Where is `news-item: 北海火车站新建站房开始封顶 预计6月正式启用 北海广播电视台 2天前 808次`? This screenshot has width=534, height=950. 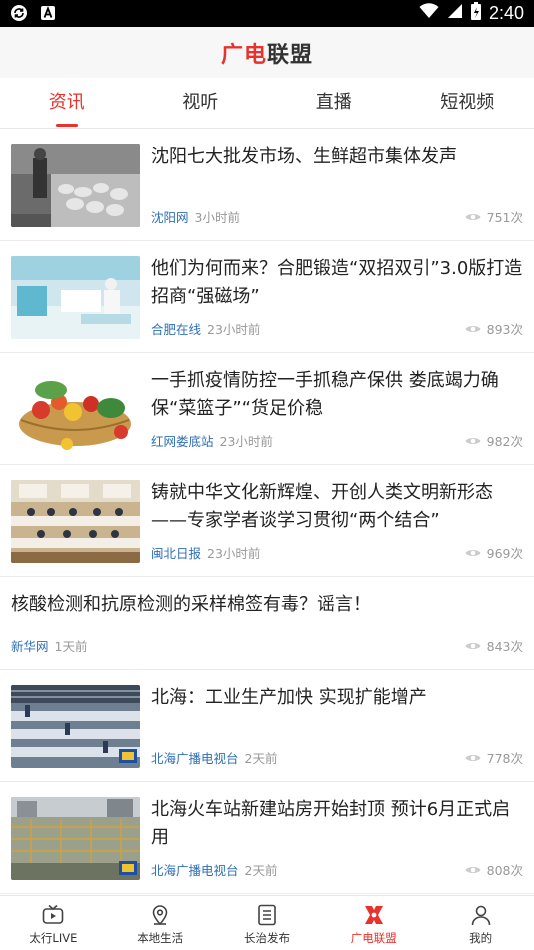
news-item: 北海火车站新建站房开始封顶 预计6月正式启用 北海广播电视台 2天前 808次 is located at coordinates (267, 838).